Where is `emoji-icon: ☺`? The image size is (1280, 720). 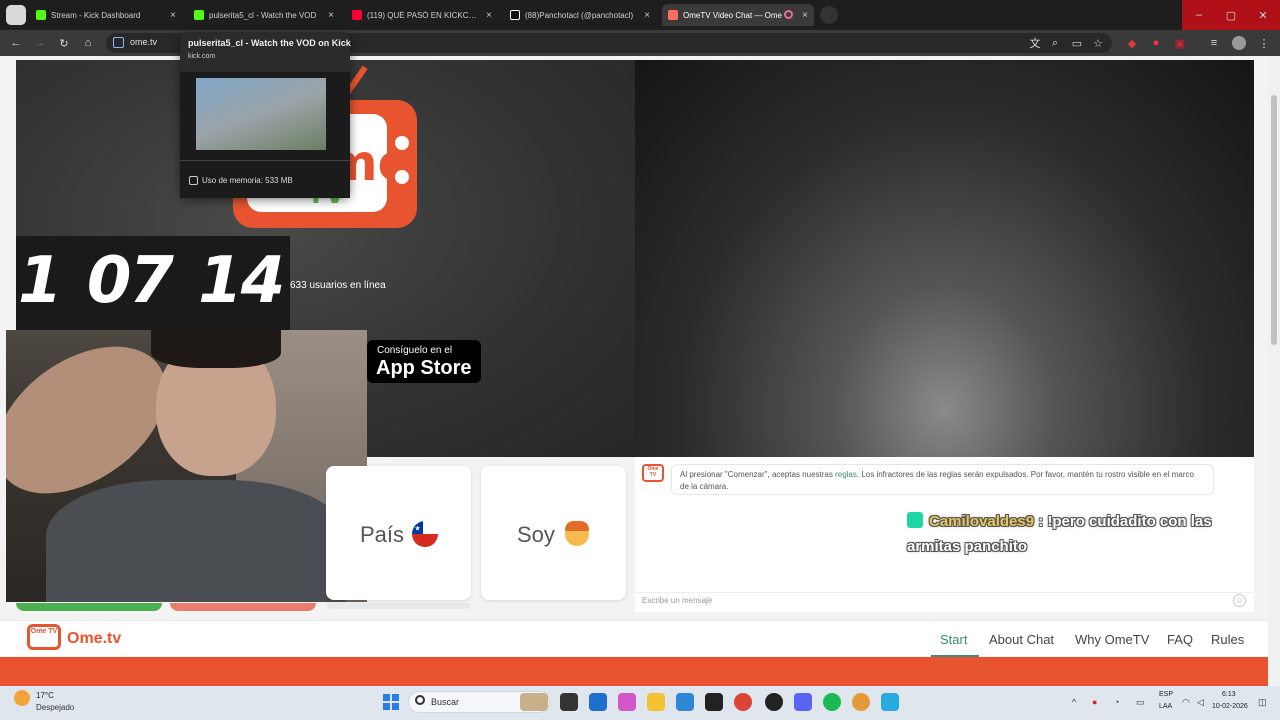 emoji-icon: ☺ is located at coordinates (1239, 600).